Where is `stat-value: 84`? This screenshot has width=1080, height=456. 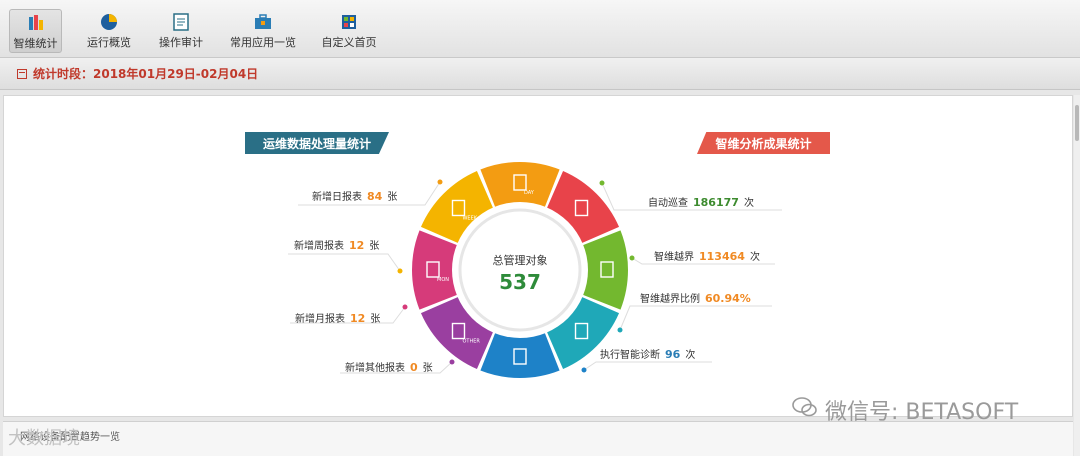
stat-value: 84 is located at coordinates (375, 196).